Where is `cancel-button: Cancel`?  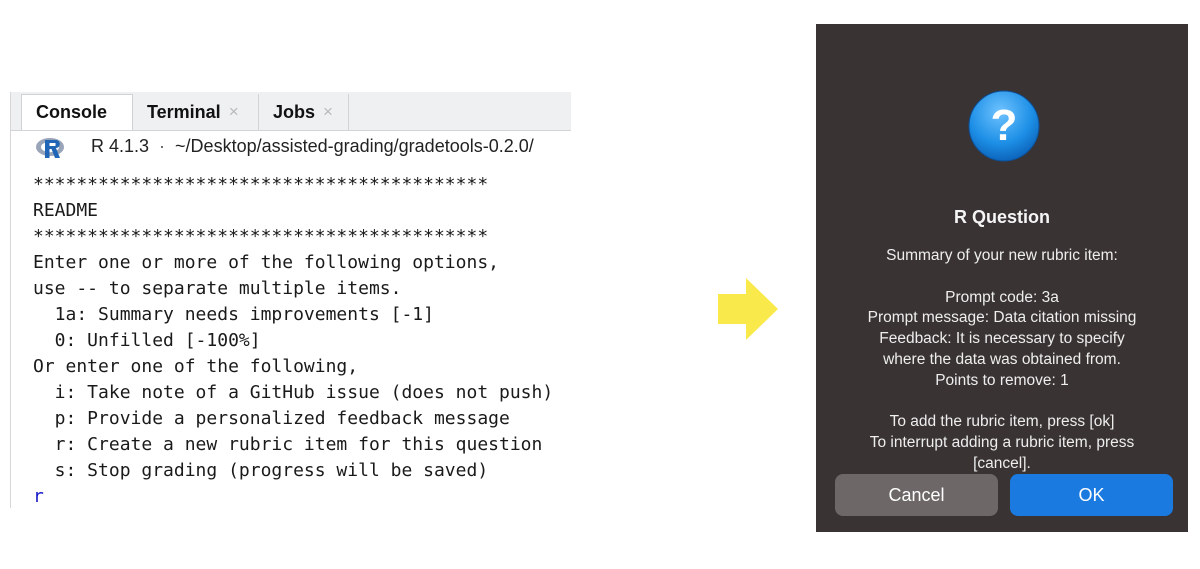
cancel-button: Cancel is located at coordinates (916, 495).